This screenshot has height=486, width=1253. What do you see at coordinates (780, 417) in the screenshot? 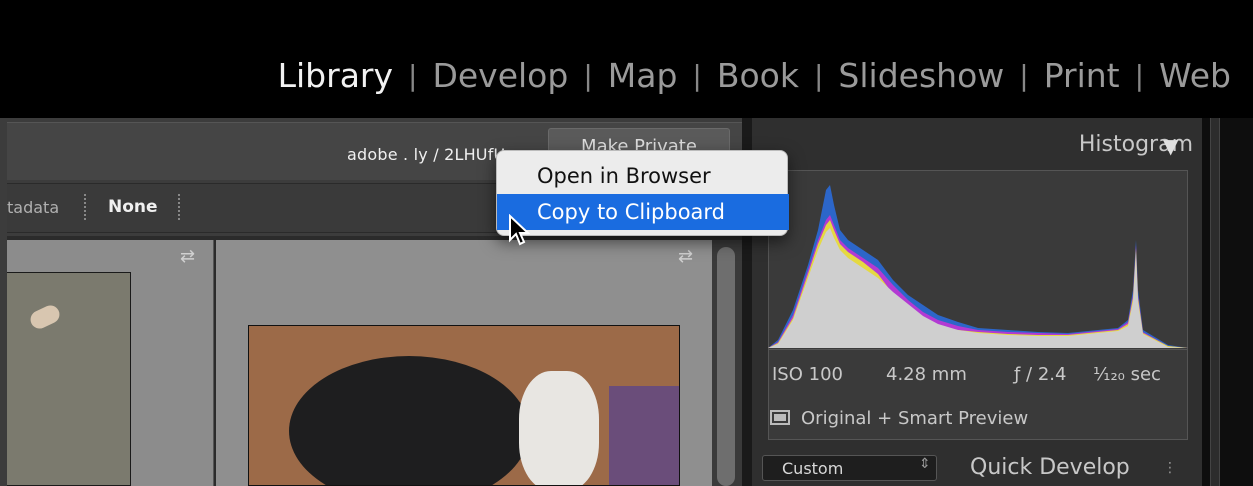
I see `smart-preview-icon` at bounding box center [780, 417].